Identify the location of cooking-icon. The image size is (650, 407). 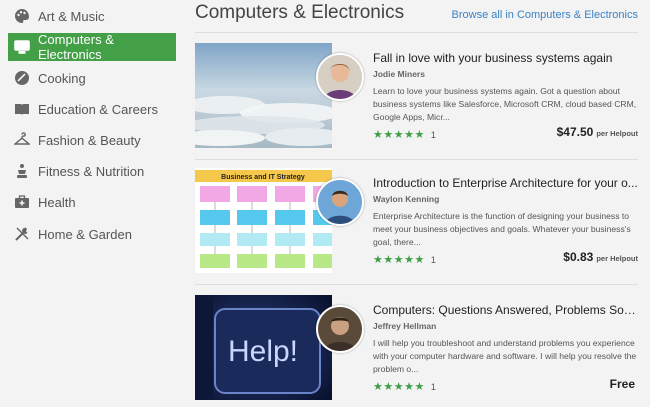
(22, 78).